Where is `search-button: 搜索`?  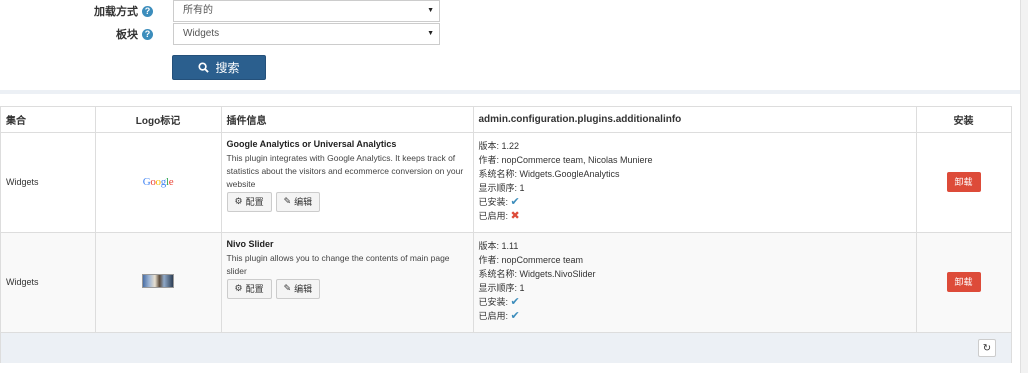 search-button: 搜索 is located at coordinates (219, 67).